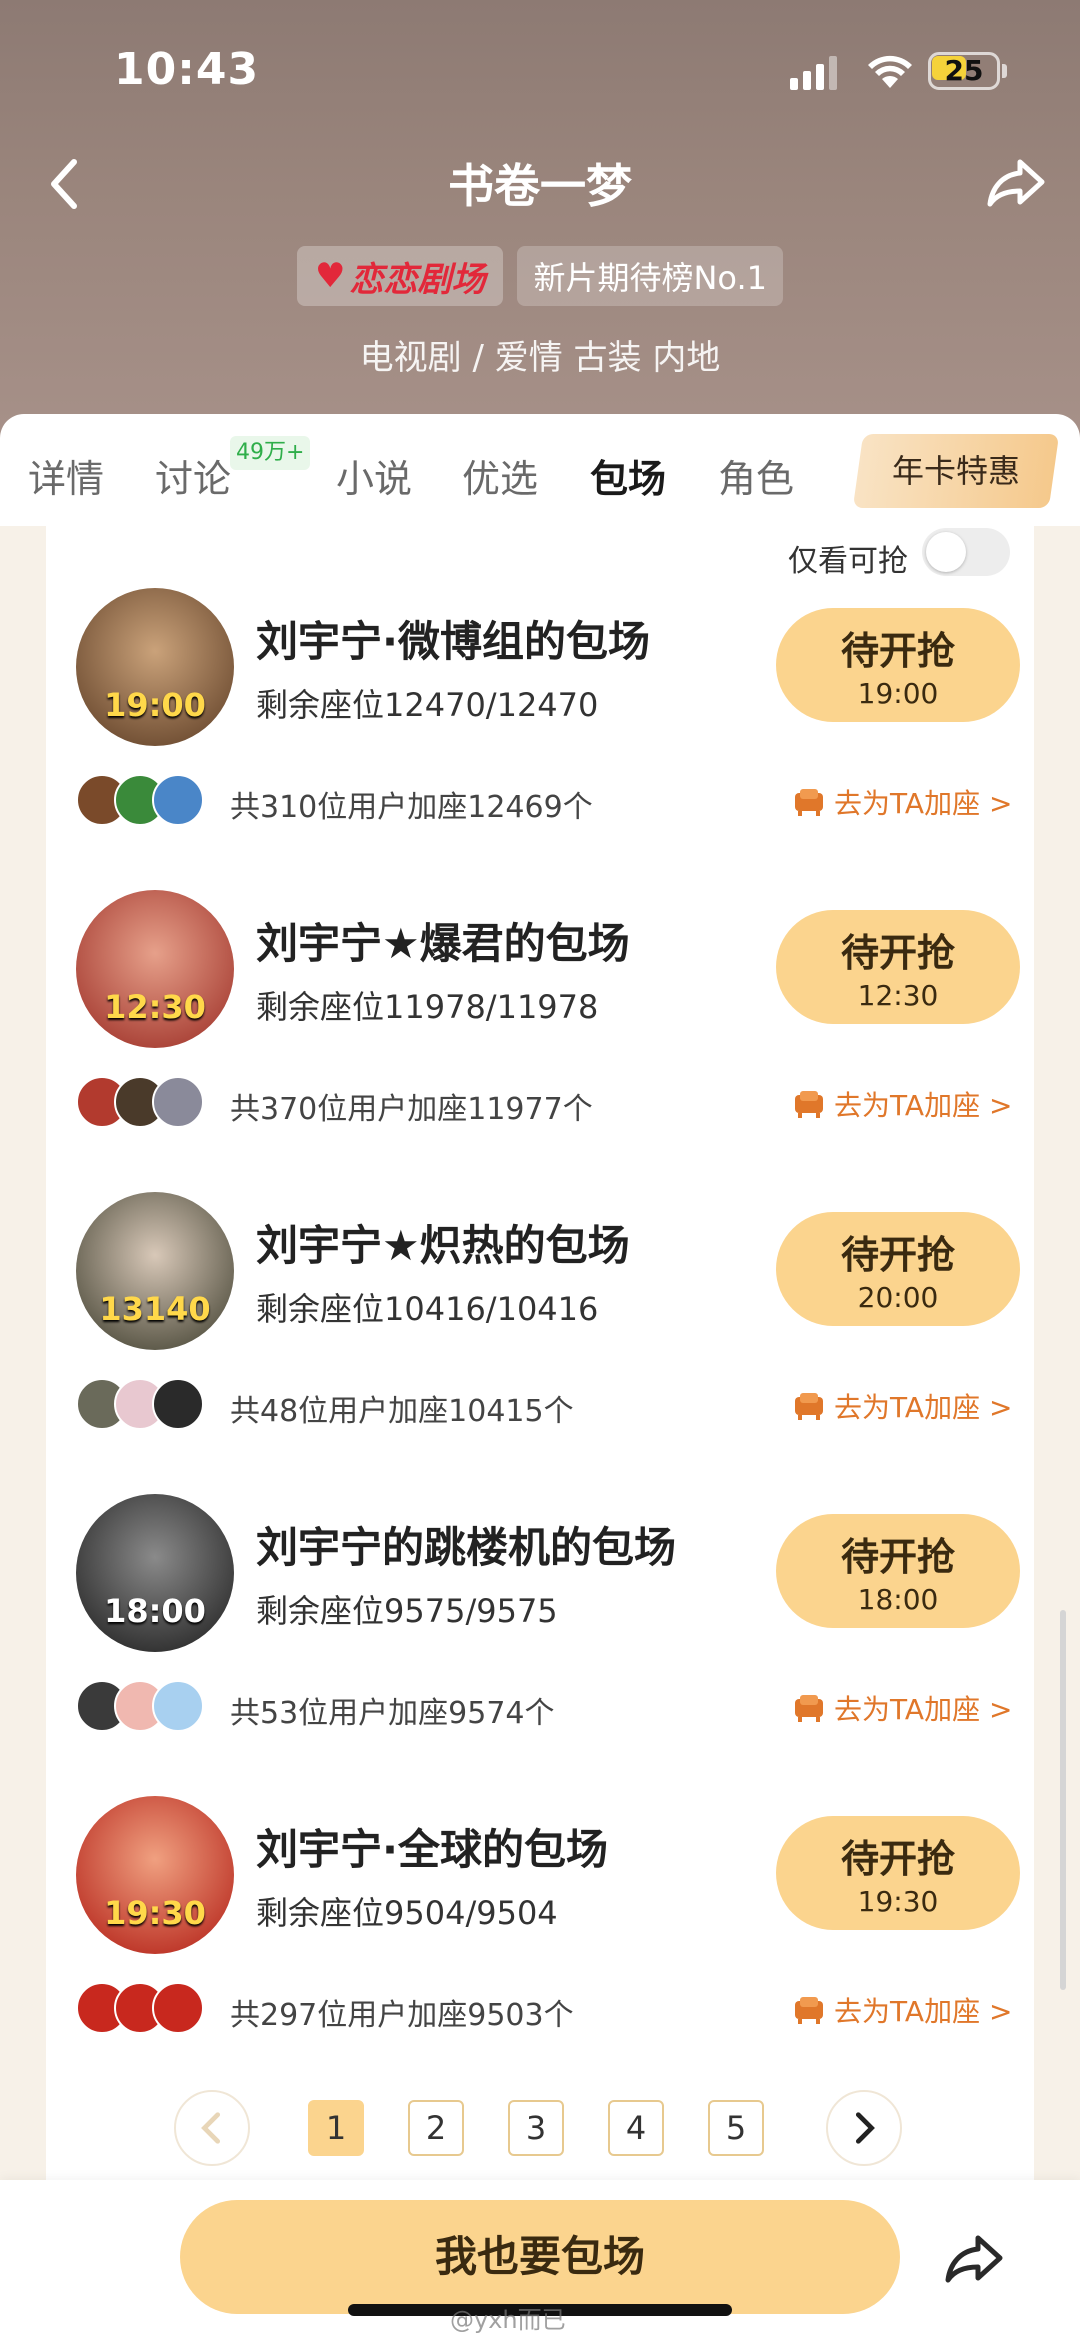 The width and height of the screenshot is (1080, 2337). Describe the element at coordinates (155, 667) in the screenshot. I see `screening-avatar: 19:00` at that location.